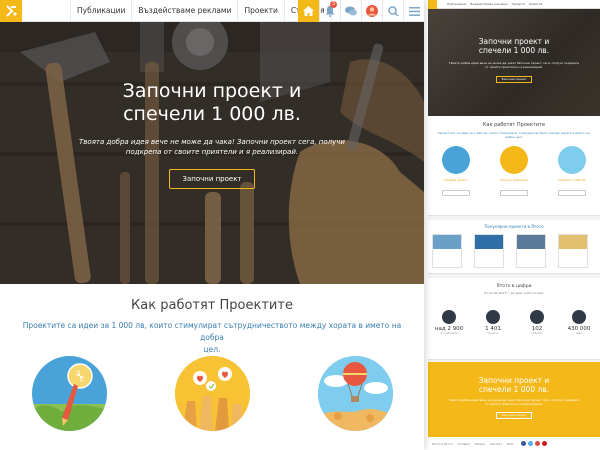  I want to click on preview-popular-title: Популярни проекти в Ятото, so click(514, 226).